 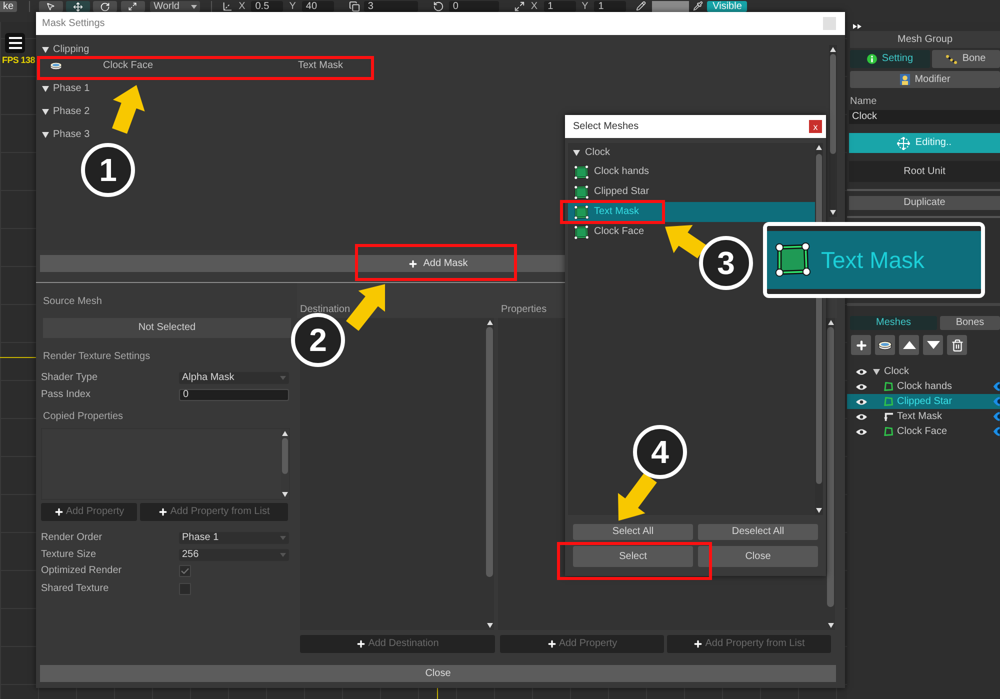 What do you see at coordinates (234, 555) in the screenshot?
I see `dropdown: 256` at bounding box center [234, 555].